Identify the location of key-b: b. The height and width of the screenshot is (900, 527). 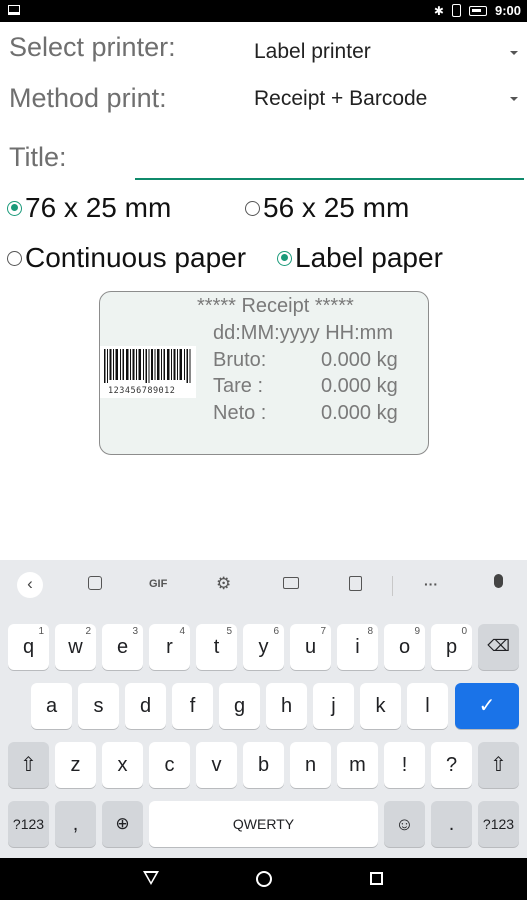
(263, 765).